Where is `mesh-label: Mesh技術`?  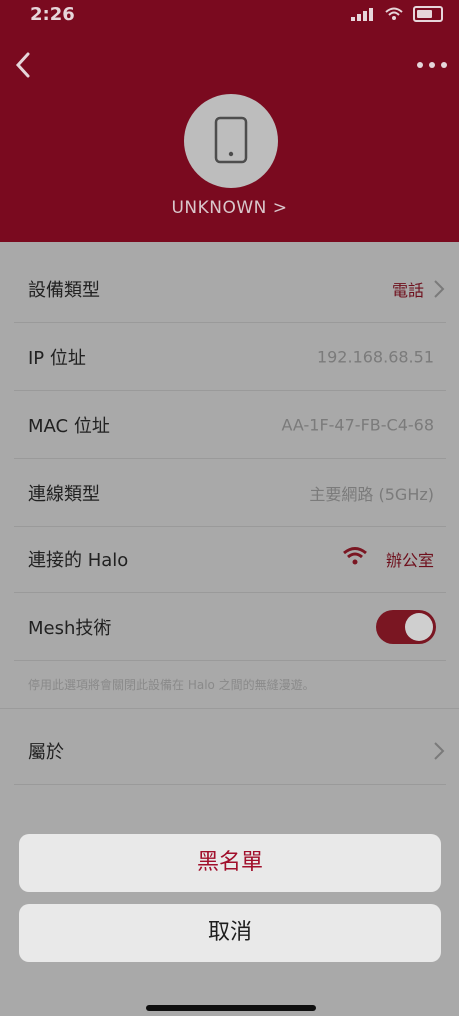
mesh-label: Mesh技術 is located at coordinates (70, 628).